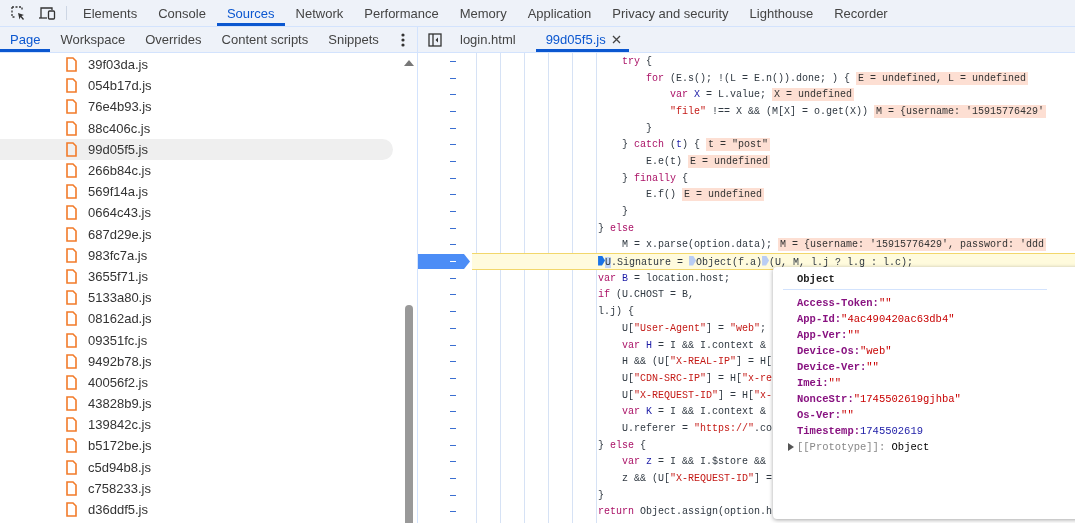  What do you see at coordinates (196, 446) in the screenshot?
I see `file-tree-item: b5172be.js` at bounding box center [196, 446].